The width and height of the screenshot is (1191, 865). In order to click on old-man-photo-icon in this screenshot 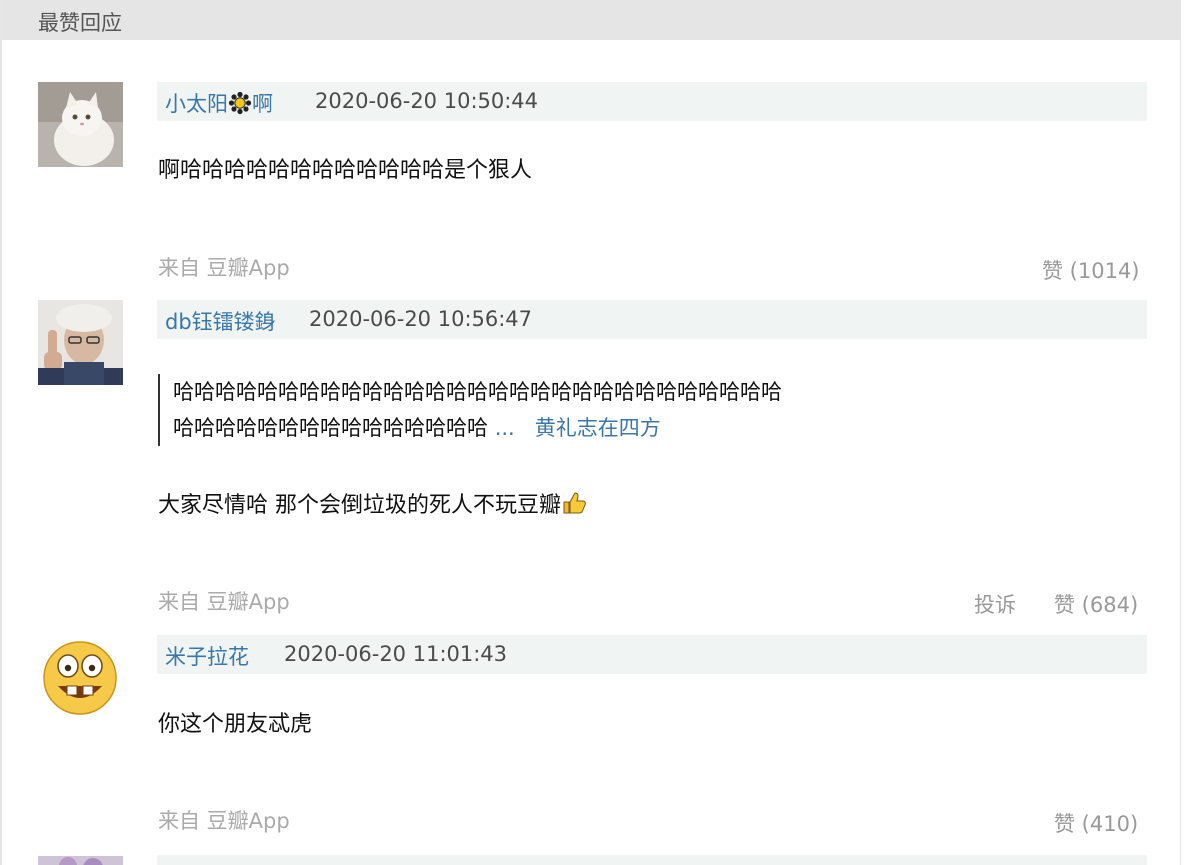, I will do `click(80, 342)`.